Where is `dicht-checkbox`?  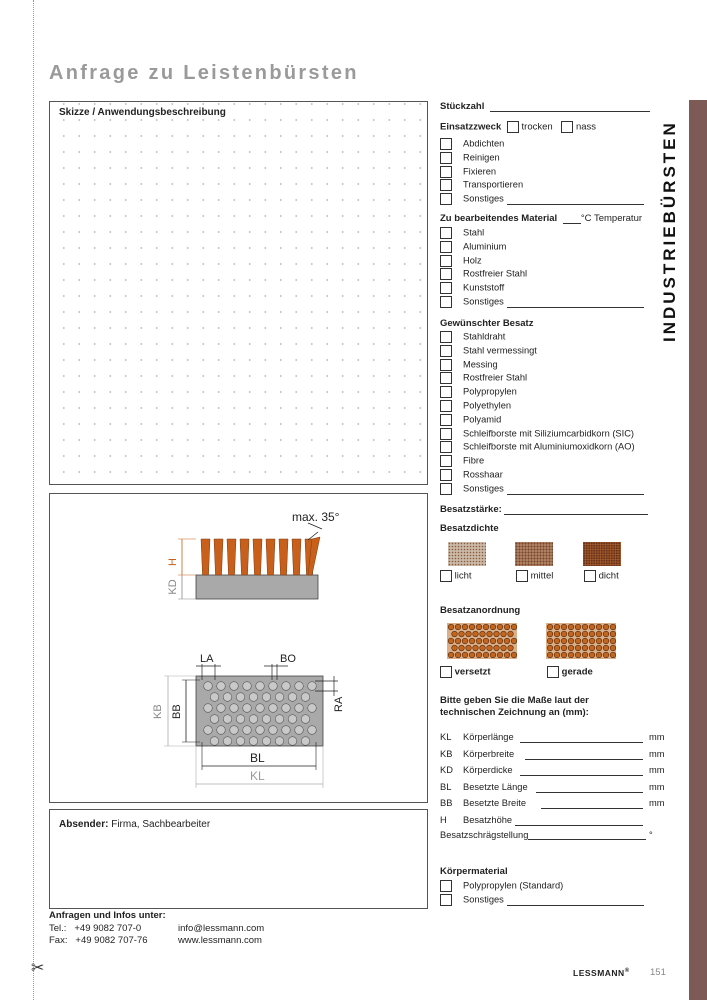
dicht-checkbox is located at coordinates (590, 576).